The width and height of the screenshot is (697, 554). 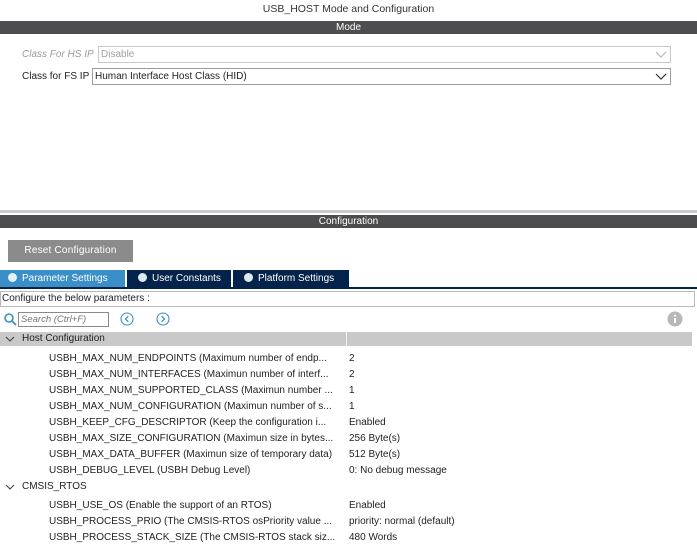 What do you see at coordinates (56, 76) in the screenshot?
I see `fs-class-label: Class for FS IP` at bounding box center [56, 76].